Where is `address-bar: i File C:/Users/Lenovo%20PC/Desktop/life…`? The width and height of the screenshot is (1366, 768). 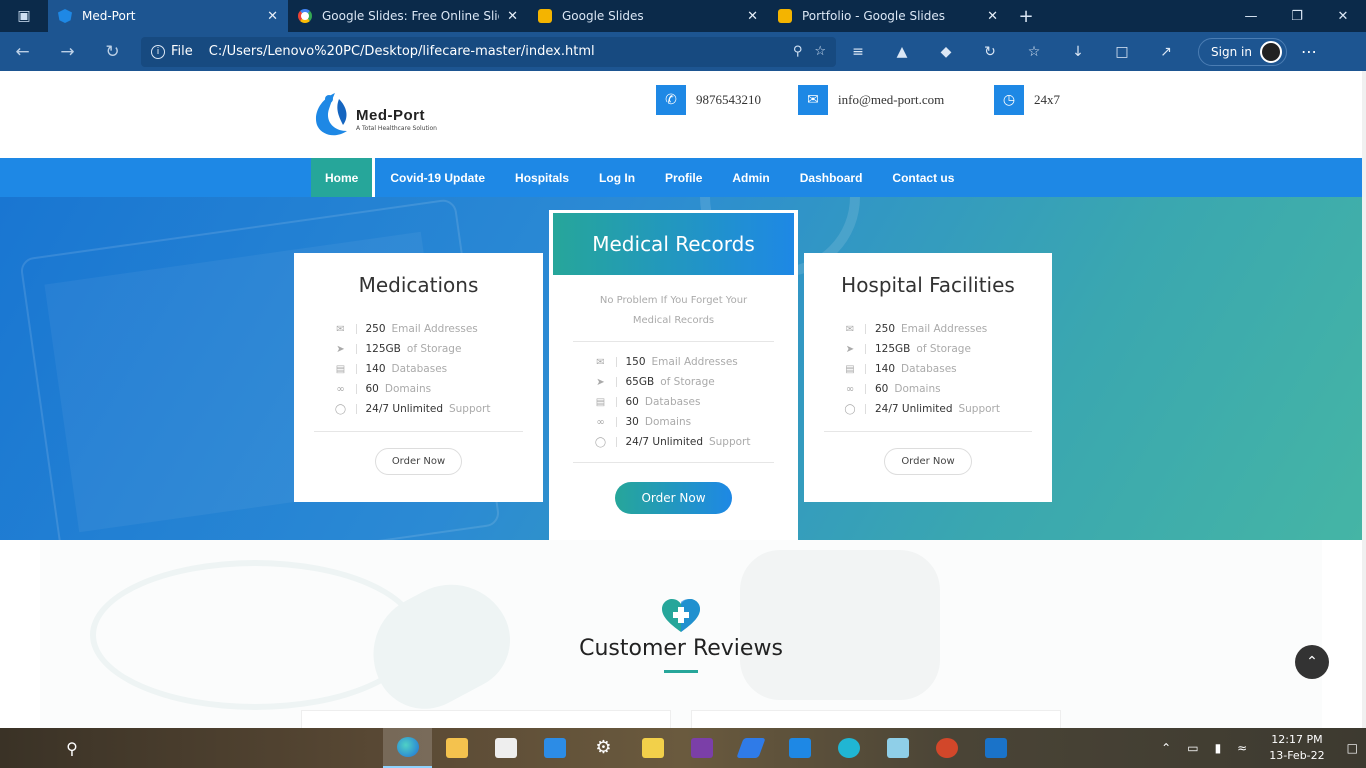
address-bar: i File C:/Users/Lenovo%20PC/Desktop/life… is located at coordinates (488, 51).